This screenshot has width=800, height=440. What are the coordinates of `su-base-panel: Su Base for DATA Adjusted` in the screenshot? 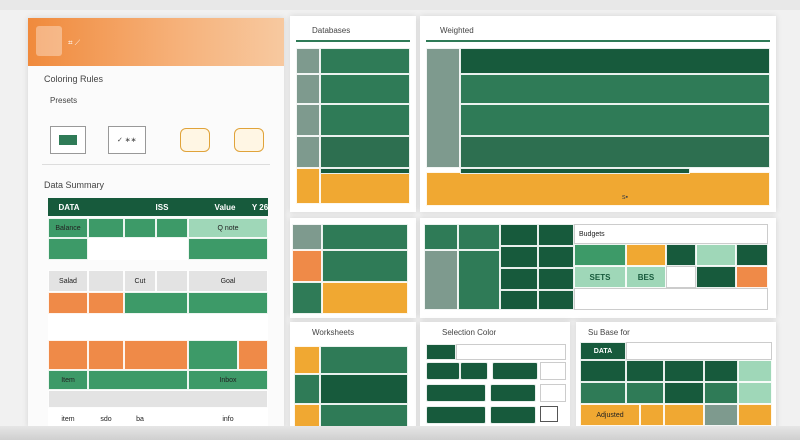 It's located at (676, 381).